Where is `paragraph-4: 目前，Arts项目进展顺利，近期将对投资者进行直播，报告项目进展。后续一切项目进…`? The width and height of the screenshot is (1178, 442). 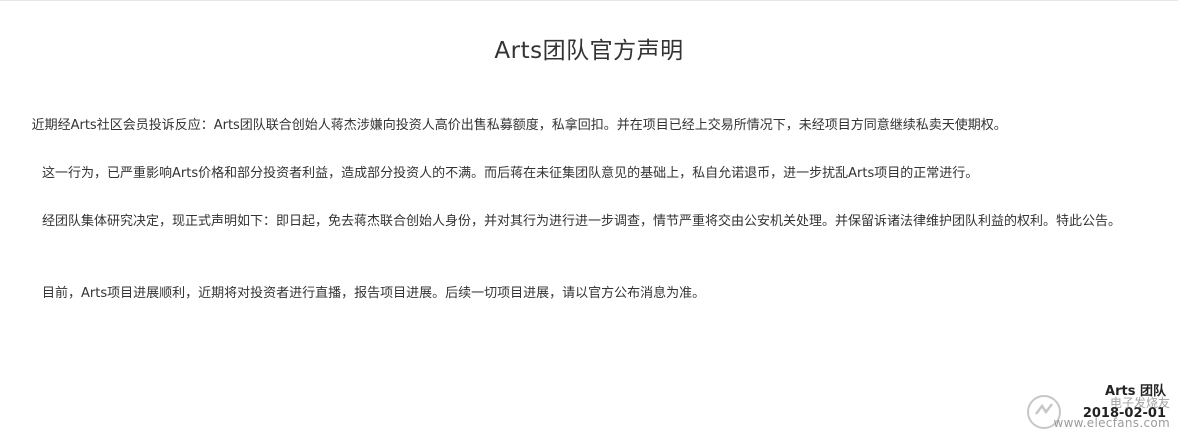
paragraph-4: 目前，Arts项目进展顺利，近期将对投资者进行直播，报告项目进展。后续一切项目进… is located at coordinates (374, 293).